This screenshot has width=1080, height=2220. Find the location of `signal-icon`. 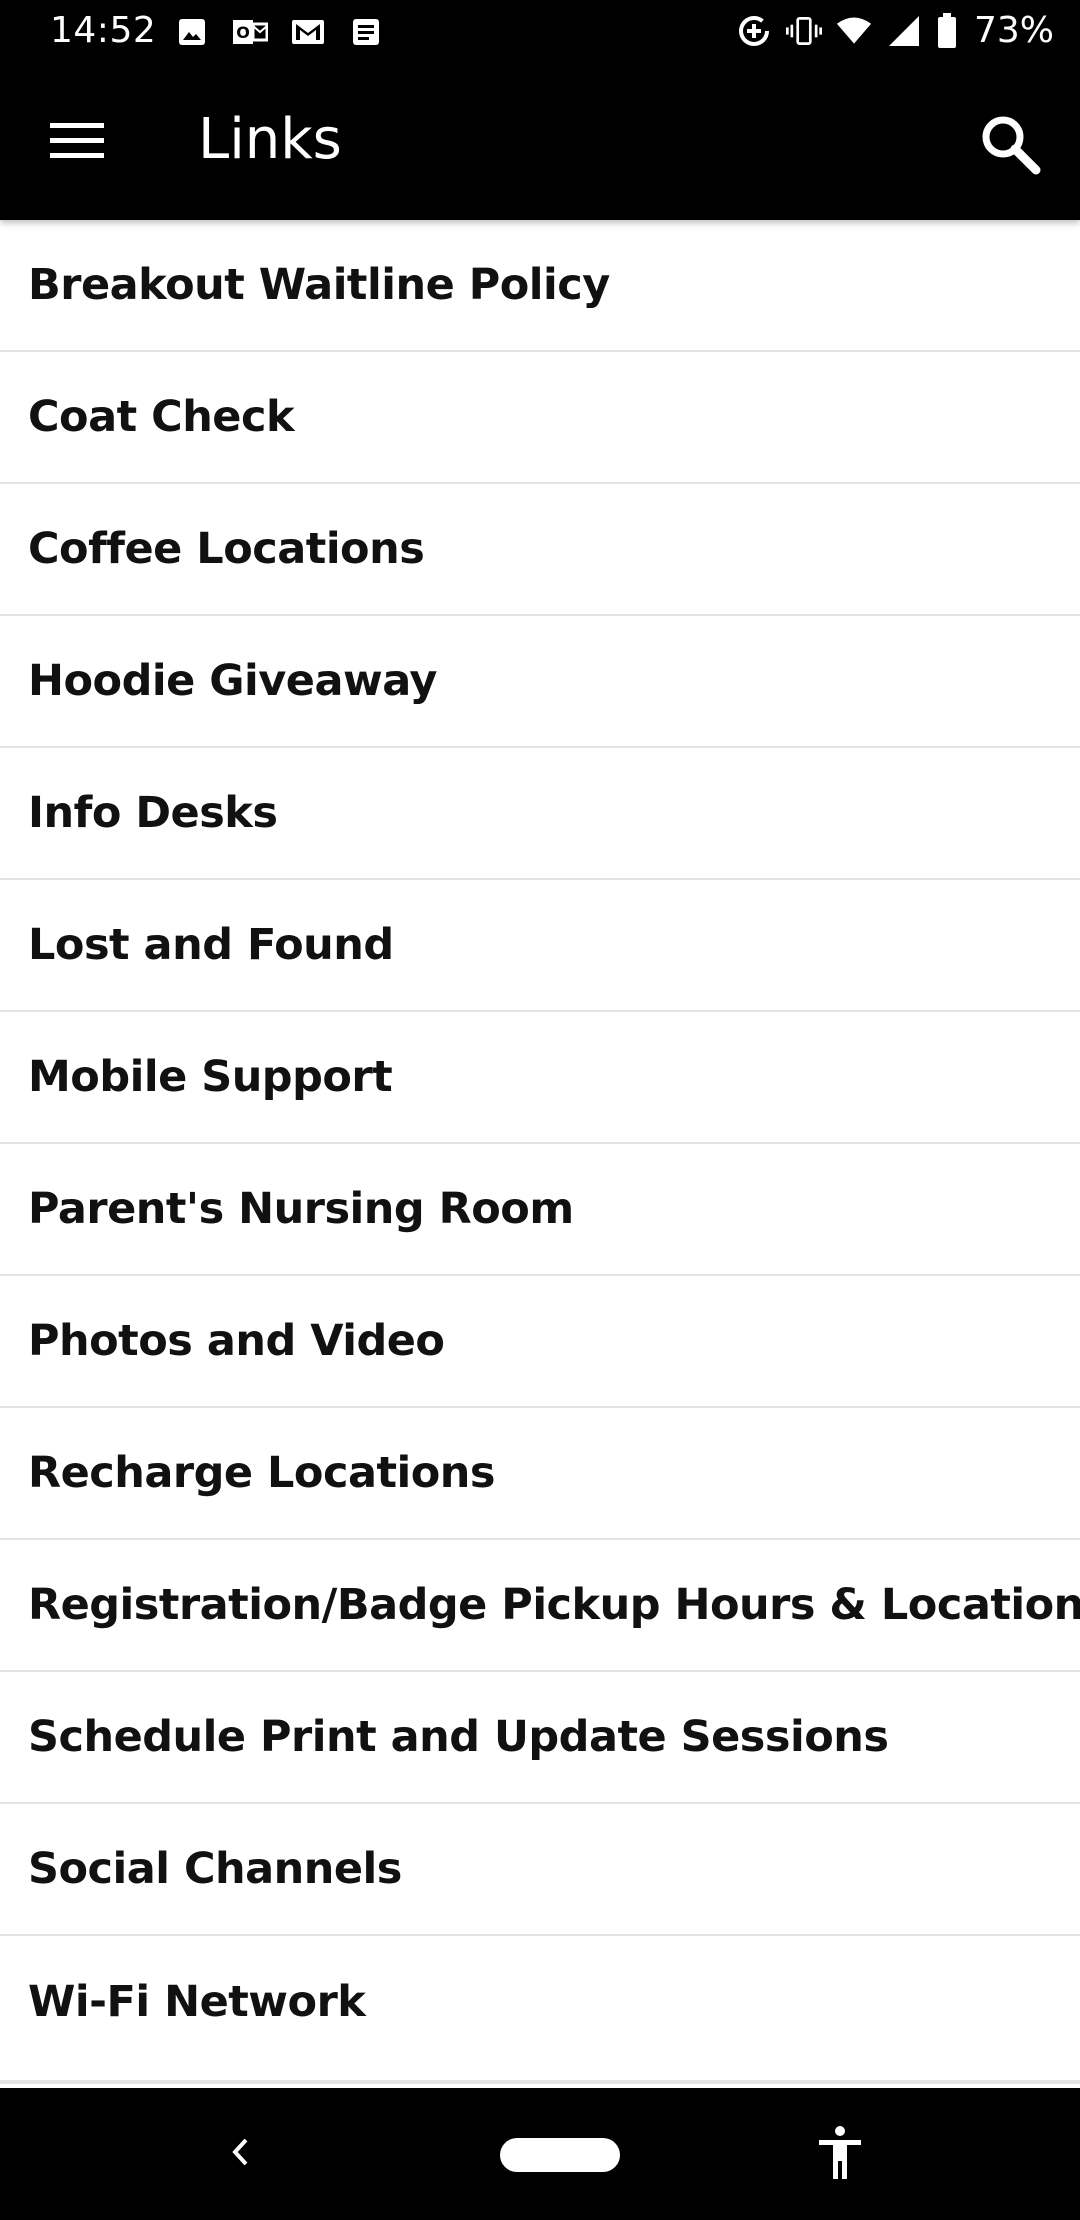

signal-icon is located at coordinates (904, 31).